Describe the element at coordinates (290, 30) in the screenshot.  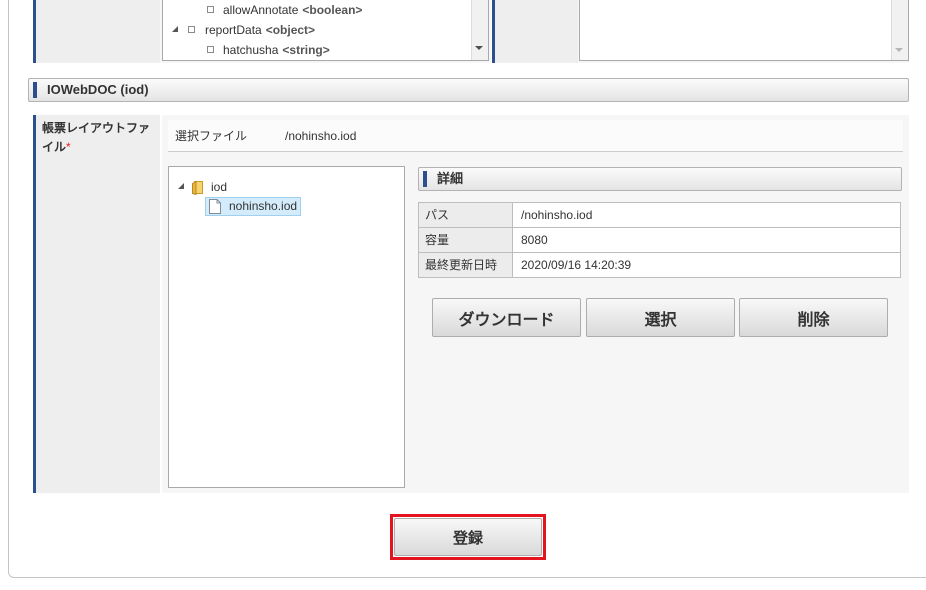
I see `tree-item-type: <object>` at that location.